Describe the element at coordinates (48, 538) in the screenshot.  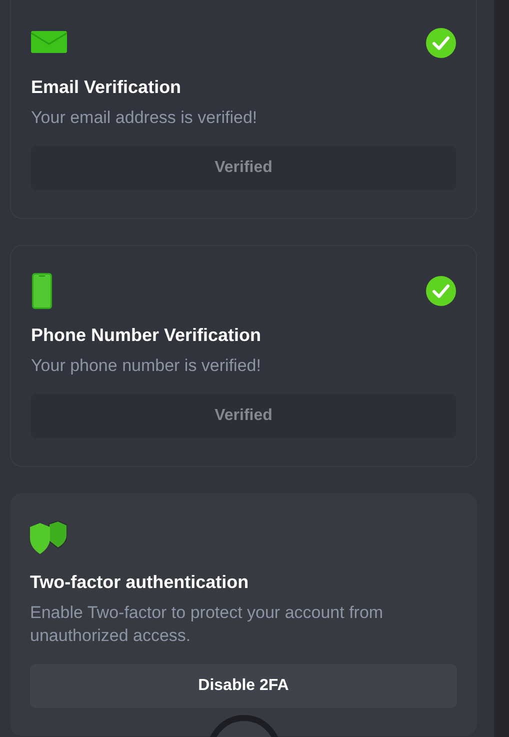
I see `shield-icon` at that location.